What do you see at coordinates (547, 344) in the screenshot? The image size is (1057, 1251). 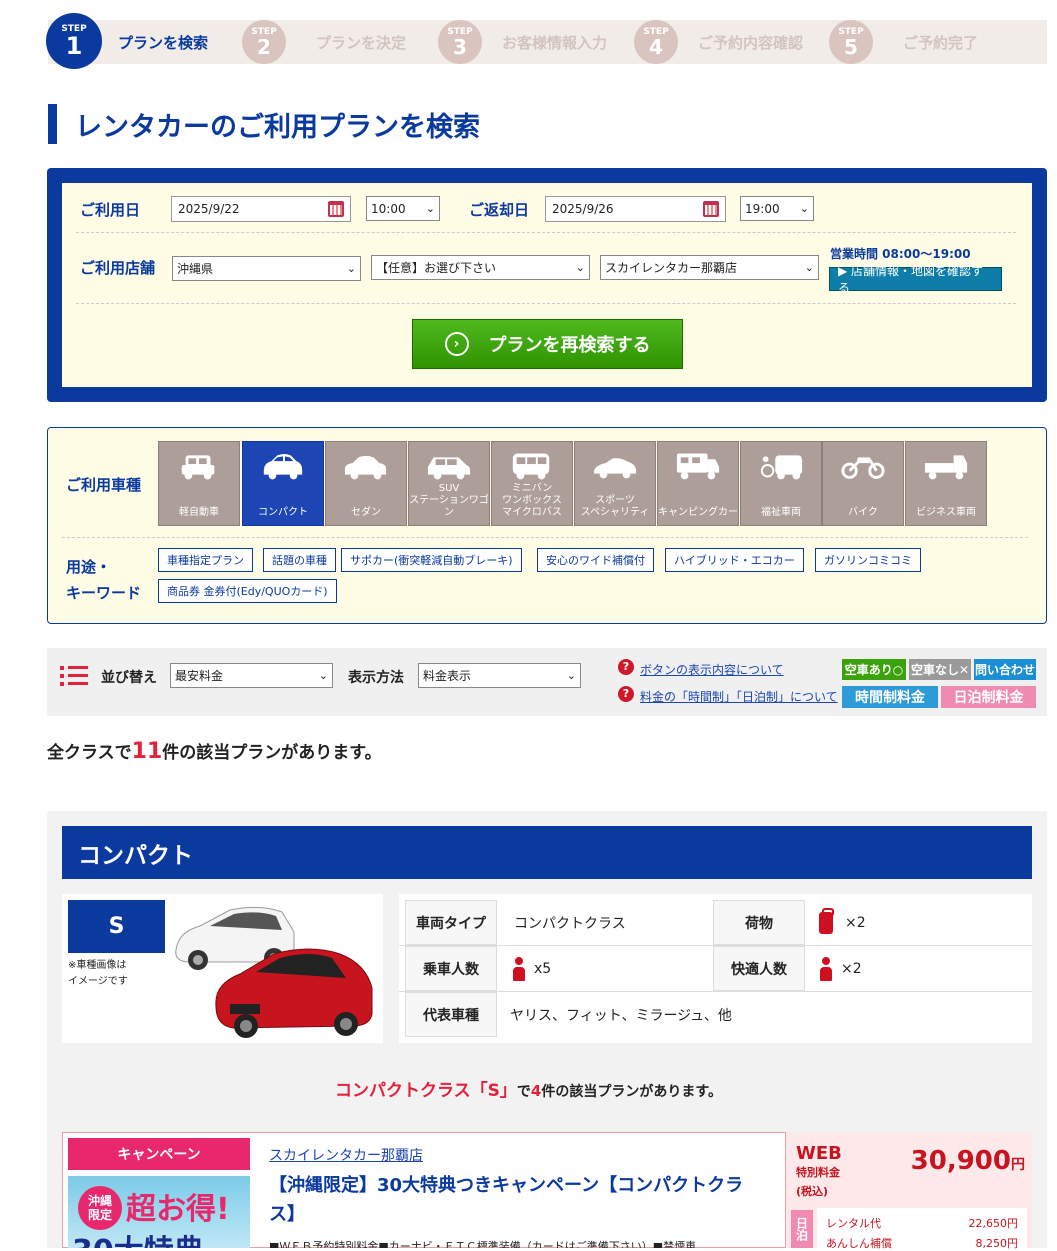 I see `research-button: › プランを再検索する` at bounding box center [547, 344].